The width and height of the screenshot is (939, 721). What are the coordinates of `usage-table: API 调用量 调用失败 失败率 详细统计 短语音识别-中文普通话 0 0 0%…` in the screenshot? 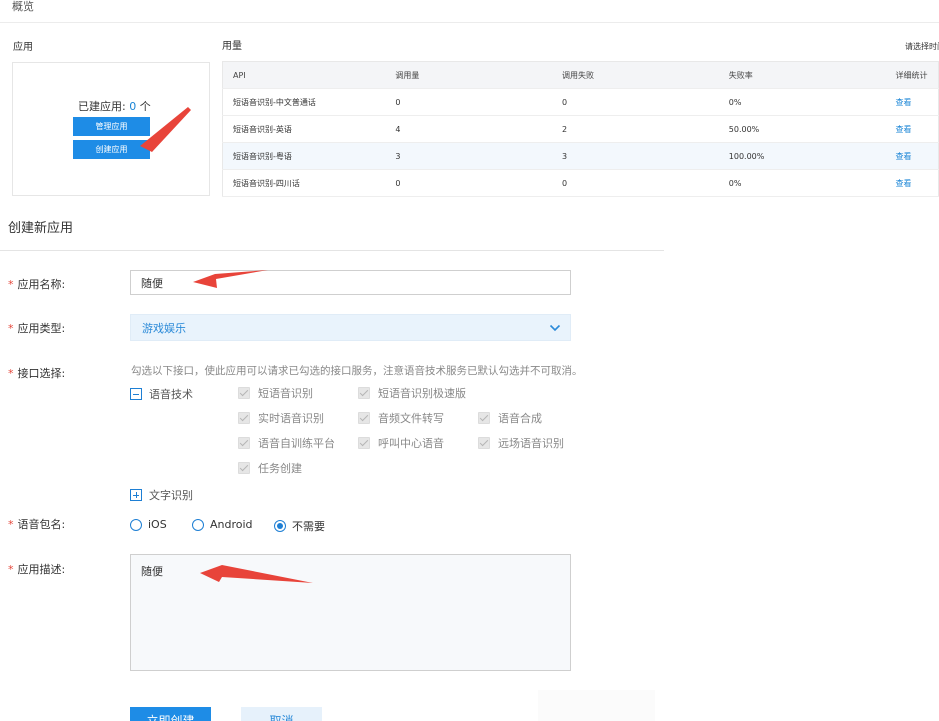 It's located at (580, 129).